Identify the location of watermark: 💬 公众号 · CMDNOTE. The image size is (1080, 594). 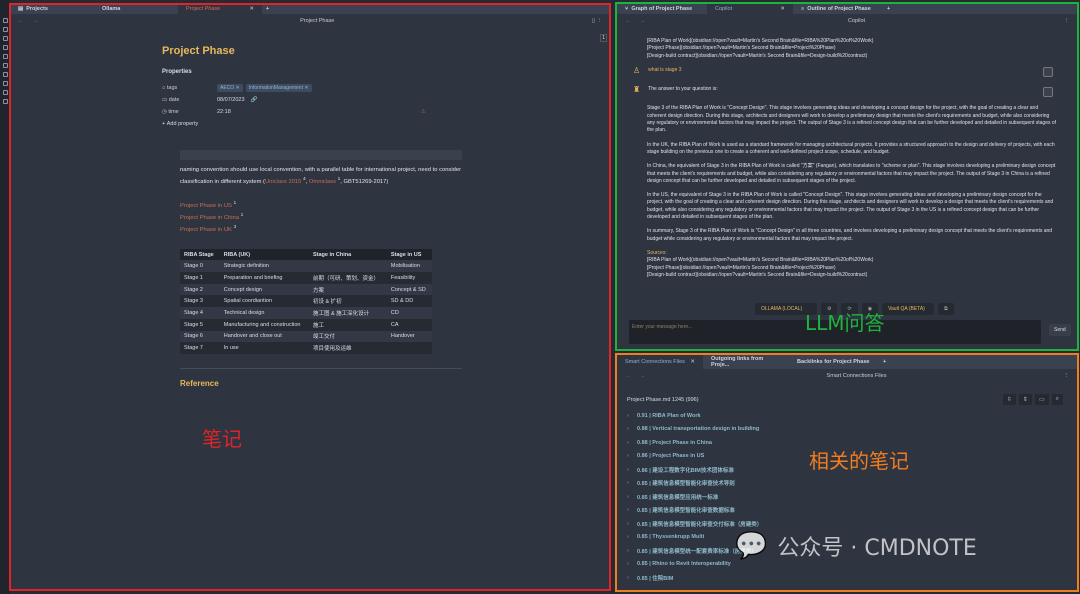
(856, 546).